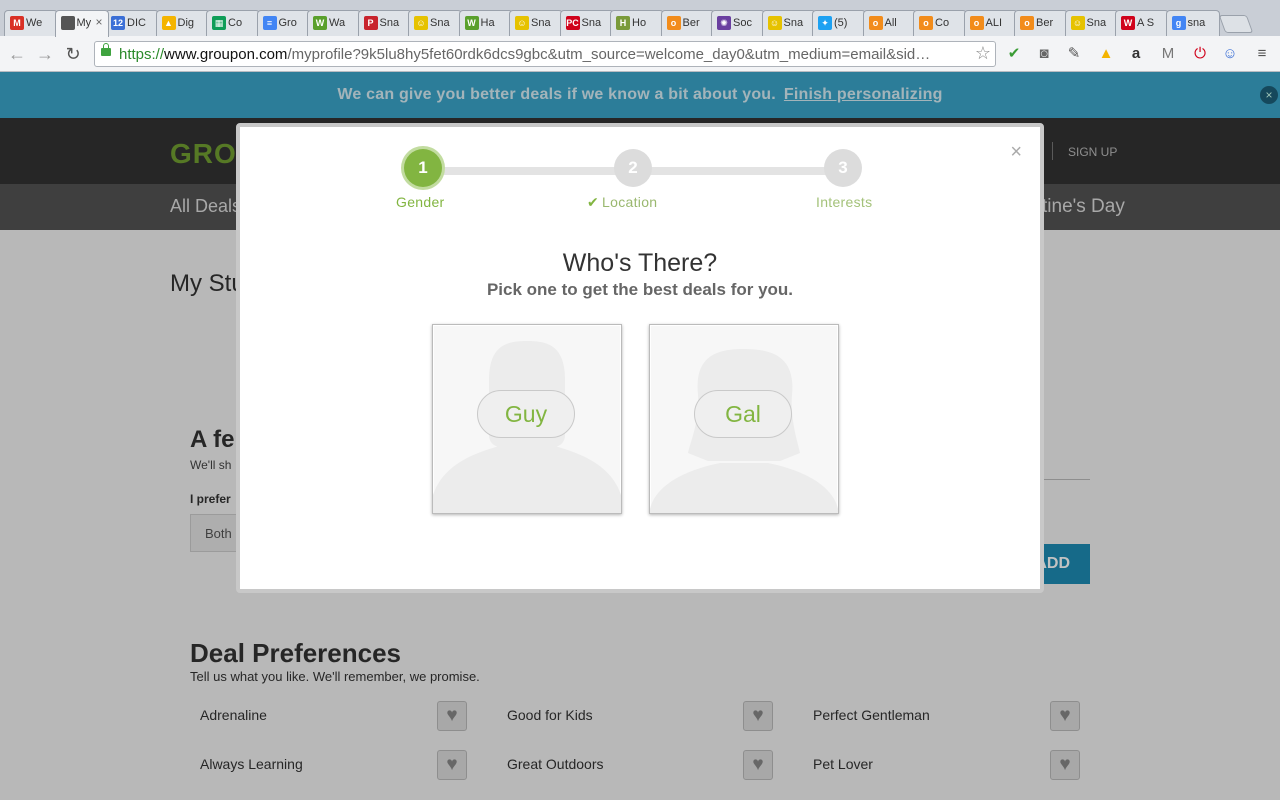 The width and height of the screenshot is (1280, 800). I want to click on bookmark-star-icon: ☆, so click(983, 53).